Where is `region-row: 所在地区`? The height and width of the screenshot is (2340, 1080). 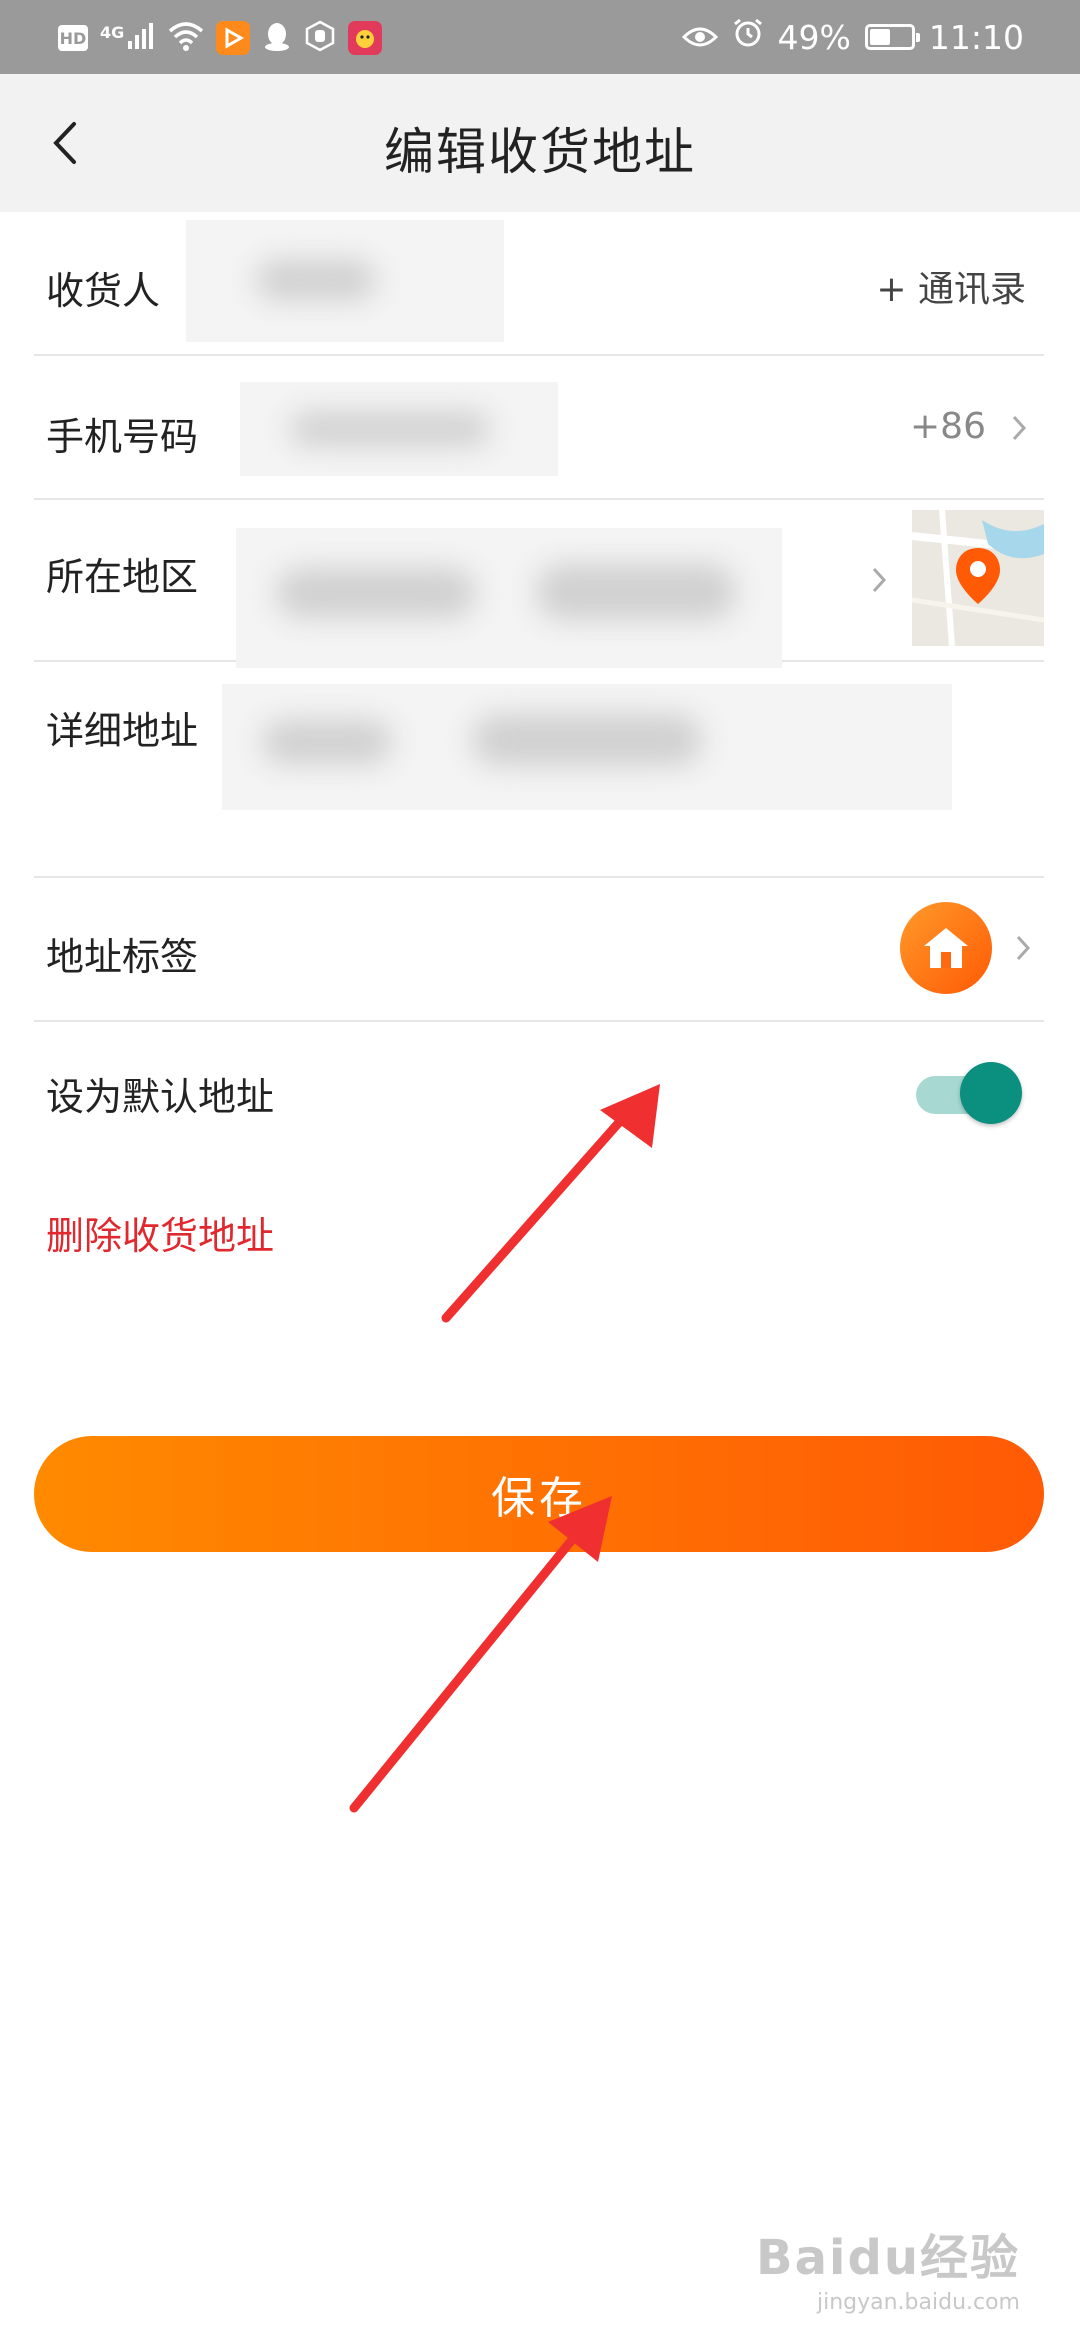 region-row: 所在地区 is located at coordinates (539, 584).